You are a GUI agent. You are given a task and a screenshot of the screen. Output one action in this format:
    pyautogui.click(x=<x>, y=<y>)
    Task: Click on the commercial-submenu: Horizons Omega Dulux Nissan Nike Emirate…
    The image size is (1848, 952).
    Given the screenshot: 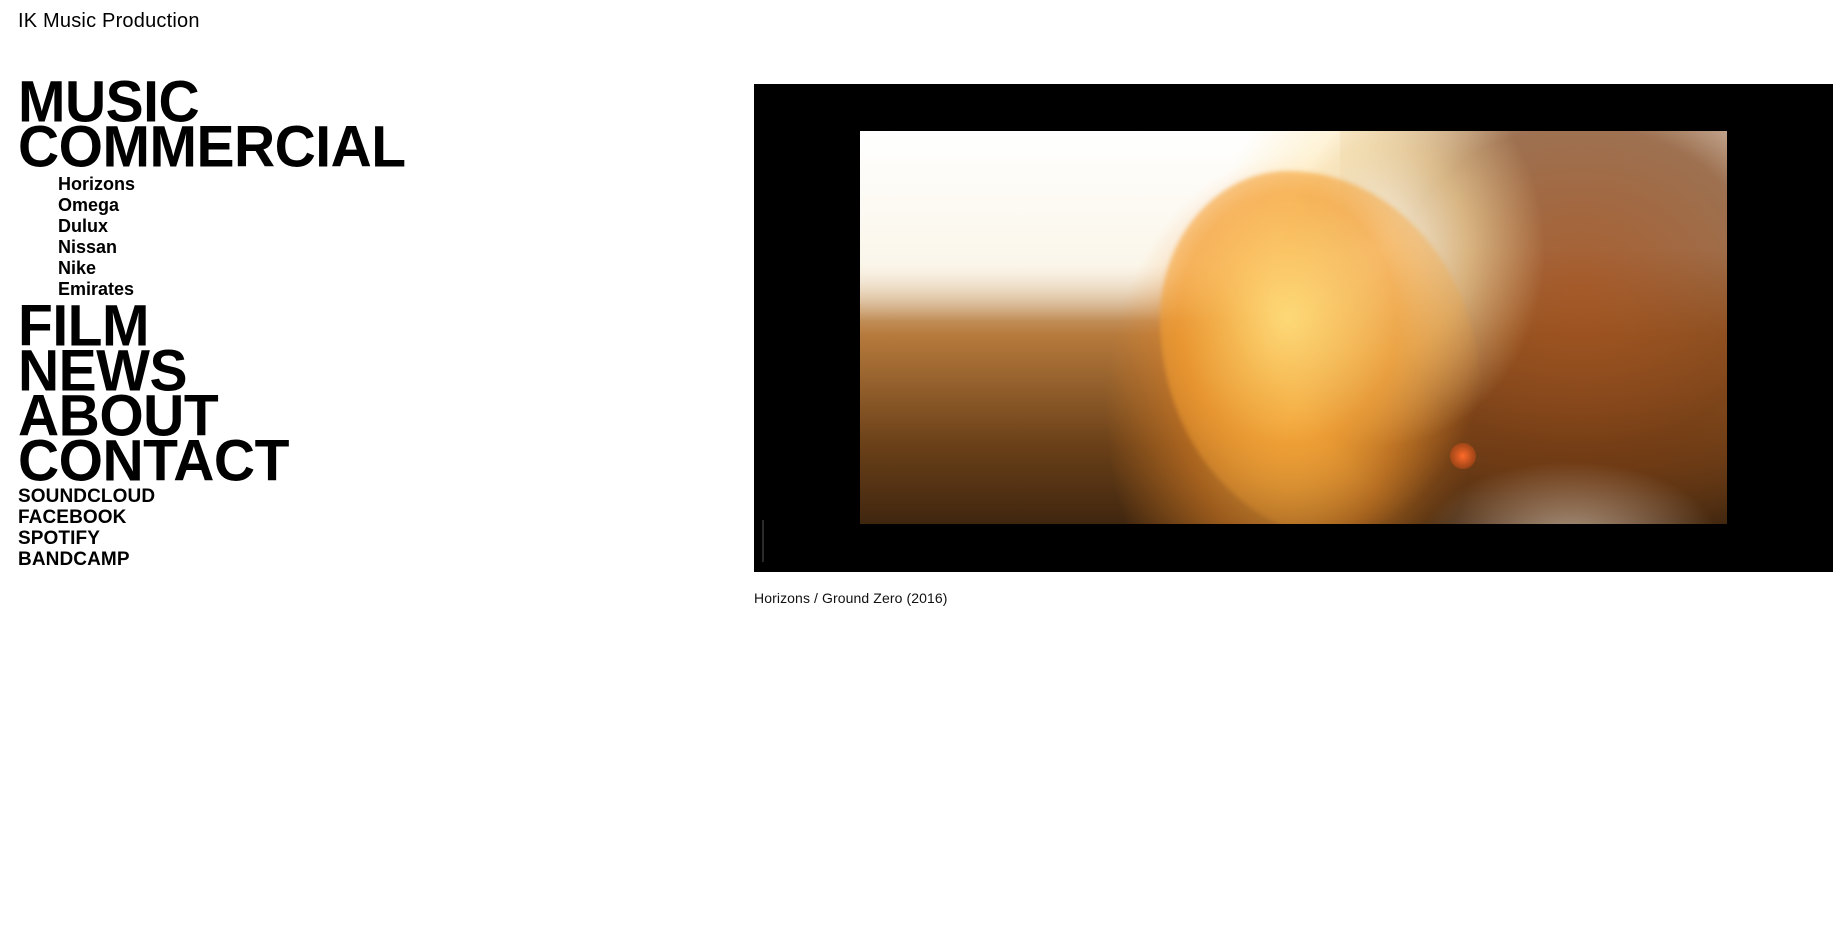 What is the action you would take?
    pyautogui.click(x=232, y=237)
    